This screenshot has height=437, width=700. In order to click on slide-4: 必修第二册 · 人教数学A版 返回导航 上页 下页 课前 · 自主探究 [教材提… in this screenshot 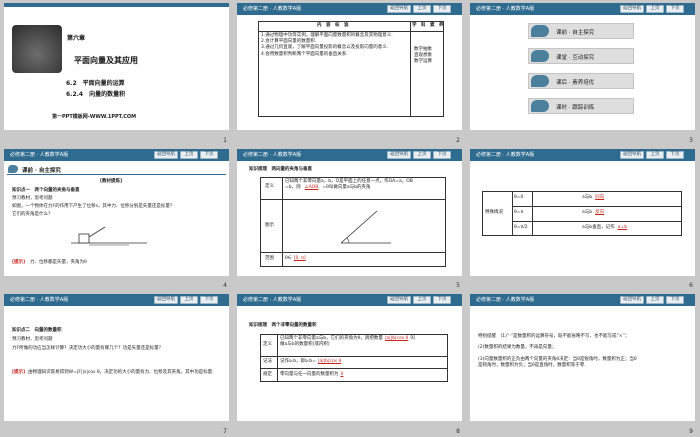, I will do `click(116, 212)`.